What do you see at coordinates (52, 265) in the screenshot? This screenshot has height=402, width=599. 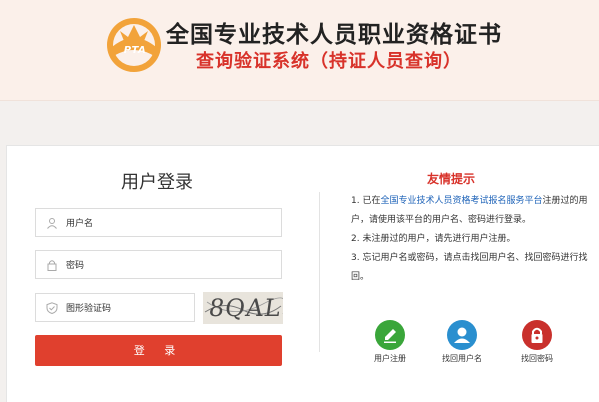 I see `lock-outline-icon` at bounding box center [52, 265].